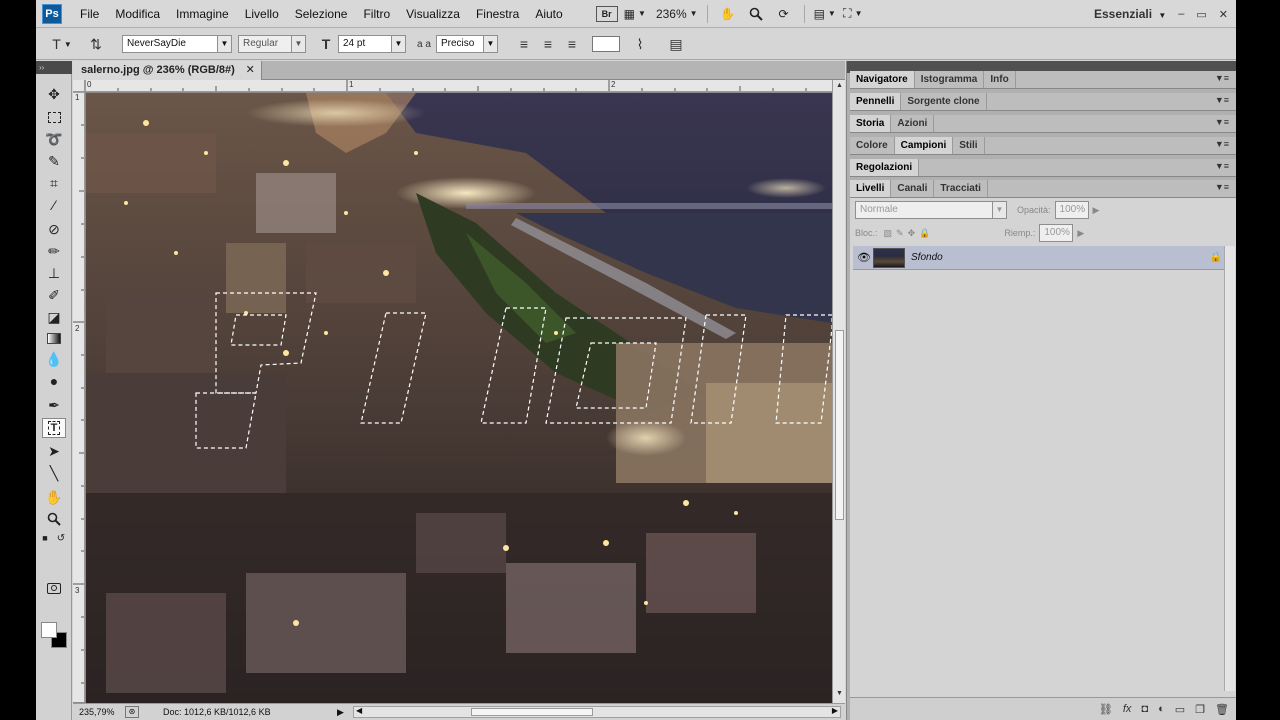  Describe the element at coordinates (931, 210) in the screenshot. I see `blend-mode-select: Normale ▼` at that location.